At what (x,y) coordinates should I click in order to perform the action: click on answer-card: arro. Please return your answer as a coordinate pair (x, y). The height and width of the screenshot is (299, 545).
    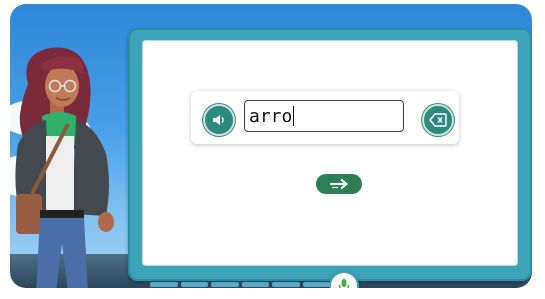
    Looking at the image, I should click on (325, 117).